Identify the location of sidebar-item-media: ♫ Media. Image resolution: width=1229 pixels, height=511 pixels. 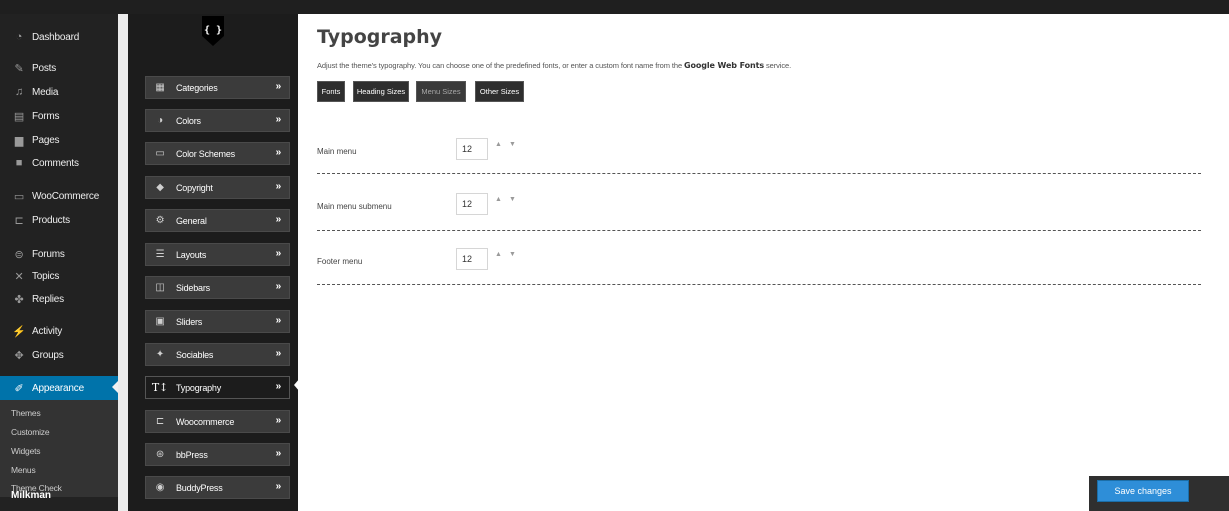
(59, 92).